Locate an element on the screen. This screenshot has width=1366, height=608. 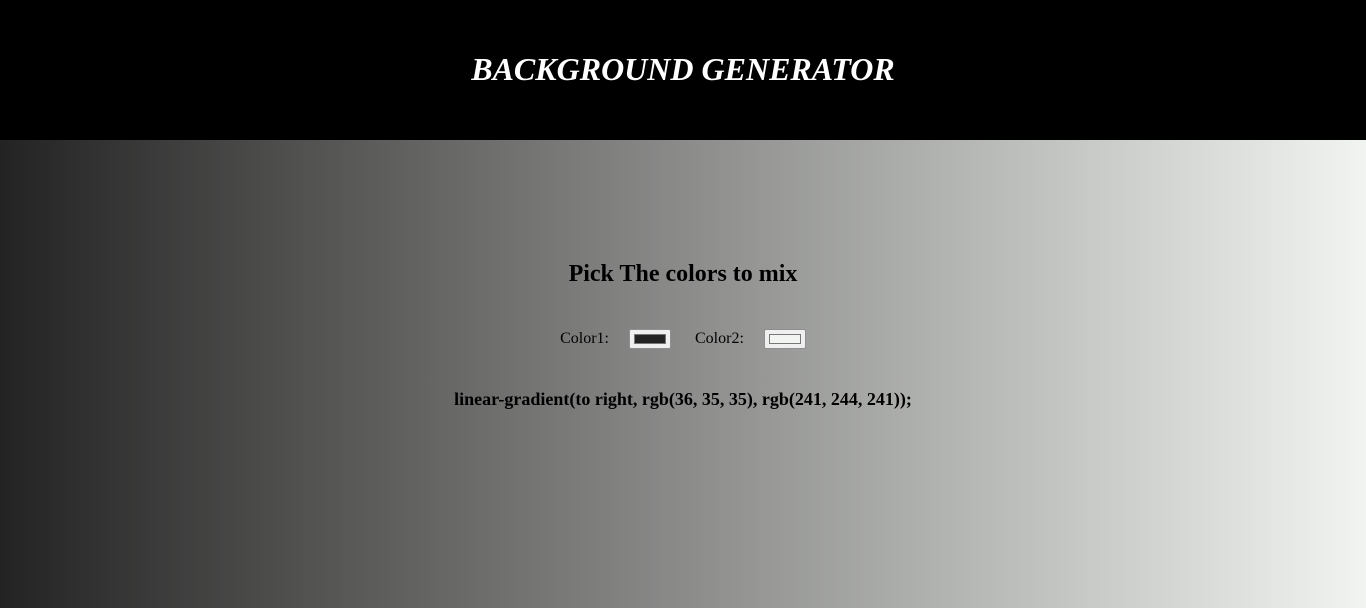
app-title: BACKGROUND GENERATOR is located at coordinates (683, 69).